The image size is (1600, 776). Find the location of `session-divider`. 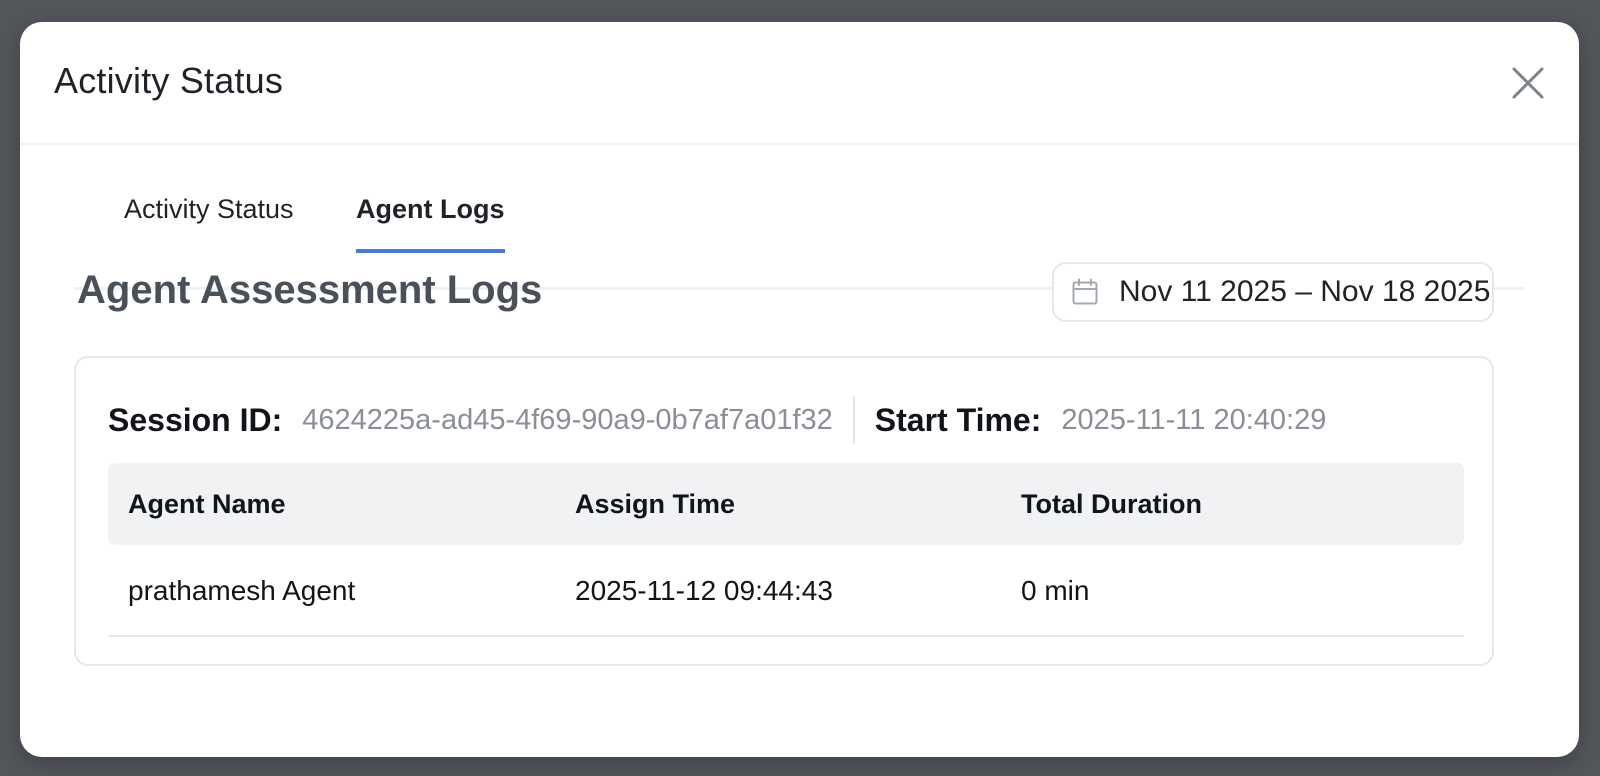

session-divider is located at coordinates (853, 420).